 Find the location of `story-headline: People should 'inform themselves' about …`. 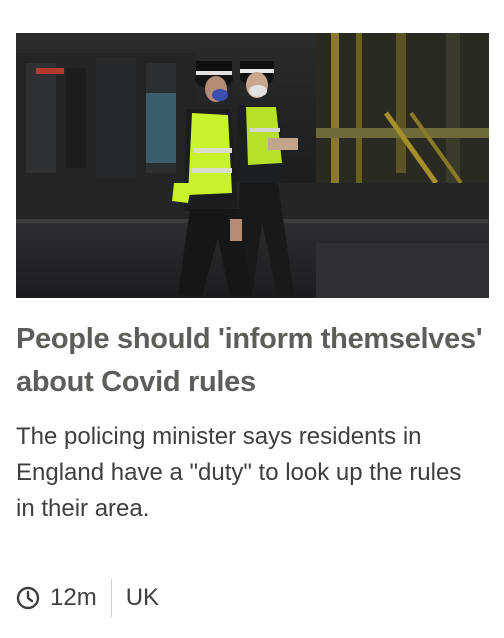

story-headline: People should 'inform themselves' about … is located at coordinates (251, 361).